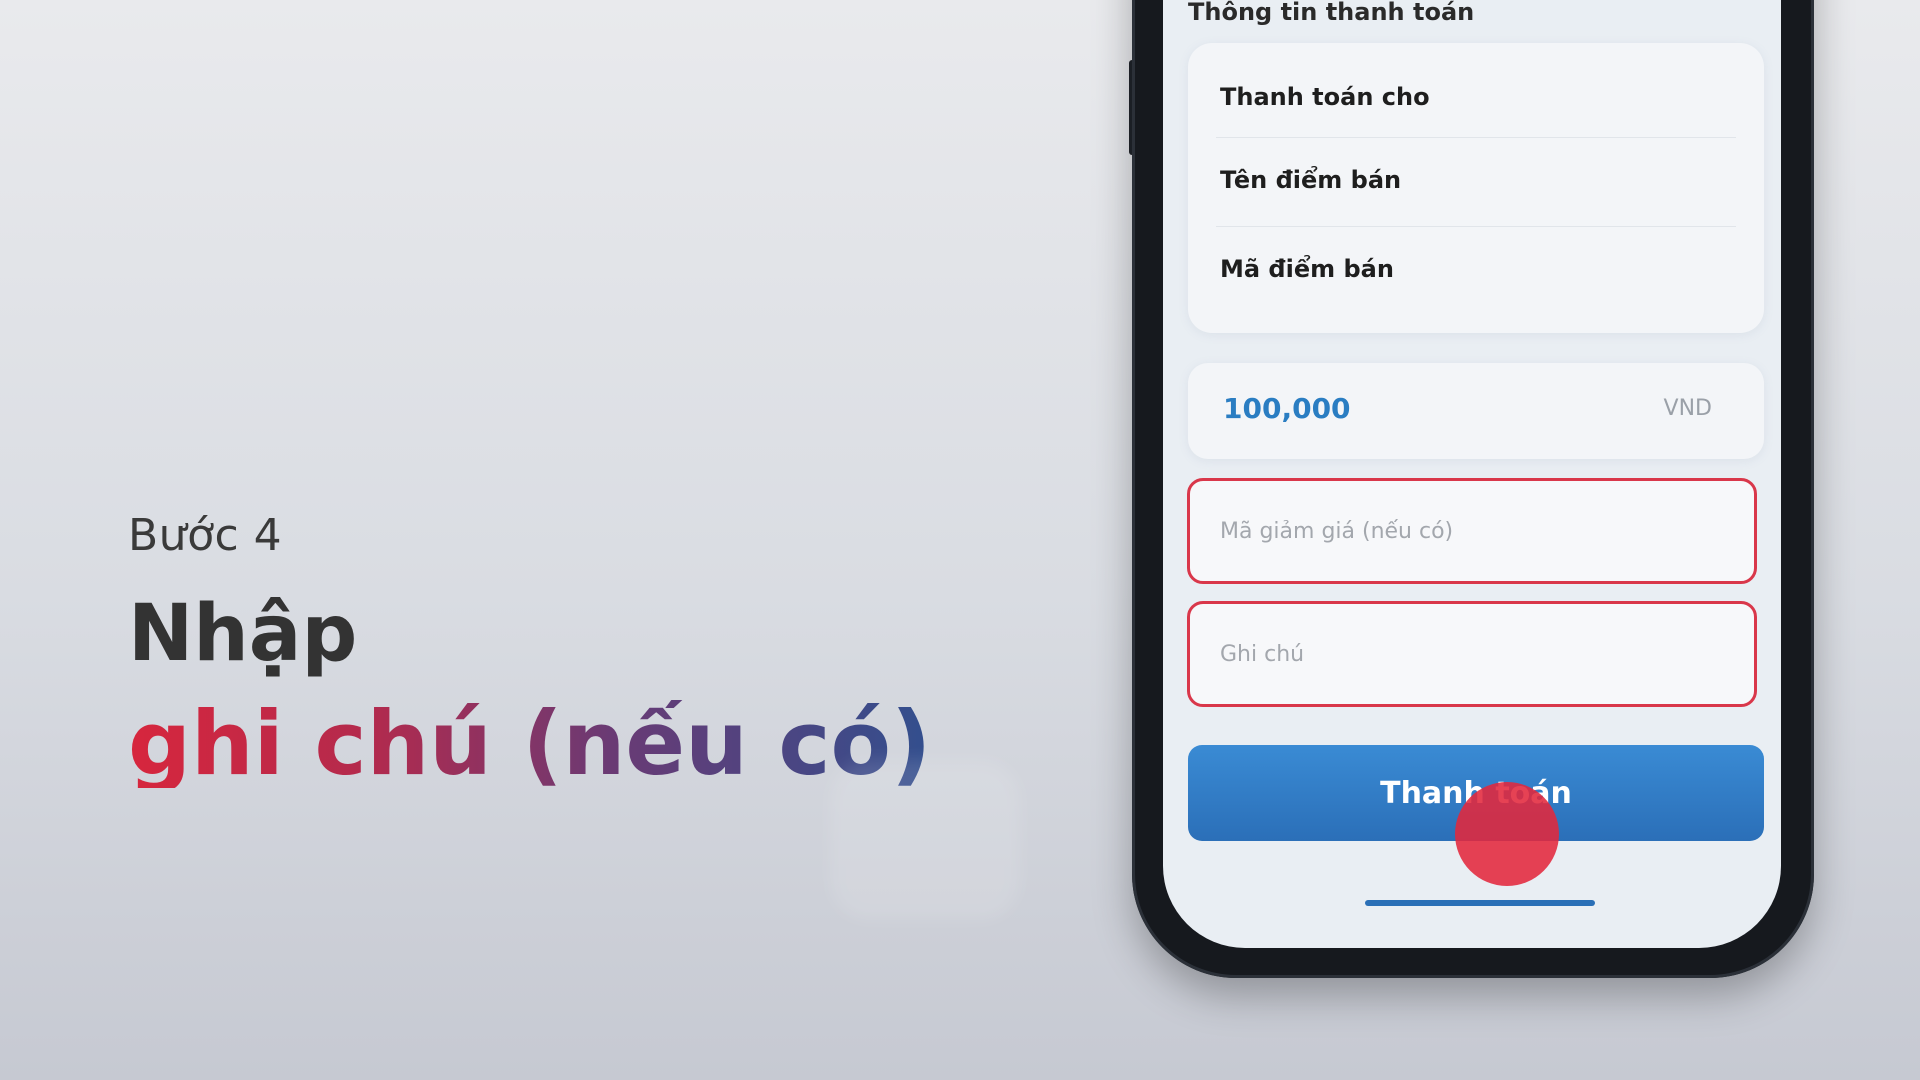 The height and width of the screenshot is (1080, 1920). I want to click on home-indicator, so click(1480, 903).